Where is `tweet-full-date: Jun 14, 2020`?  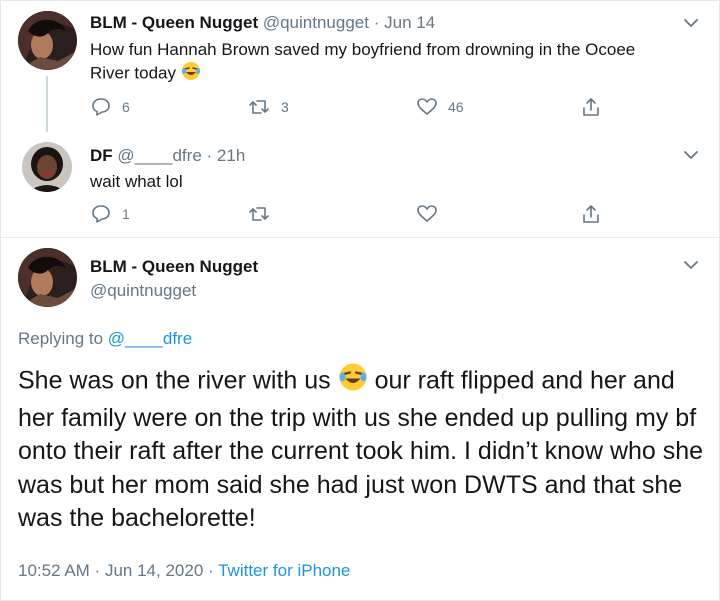 tweet-full-date: Jun 14, 2020 is located at coordinates (154, 570).